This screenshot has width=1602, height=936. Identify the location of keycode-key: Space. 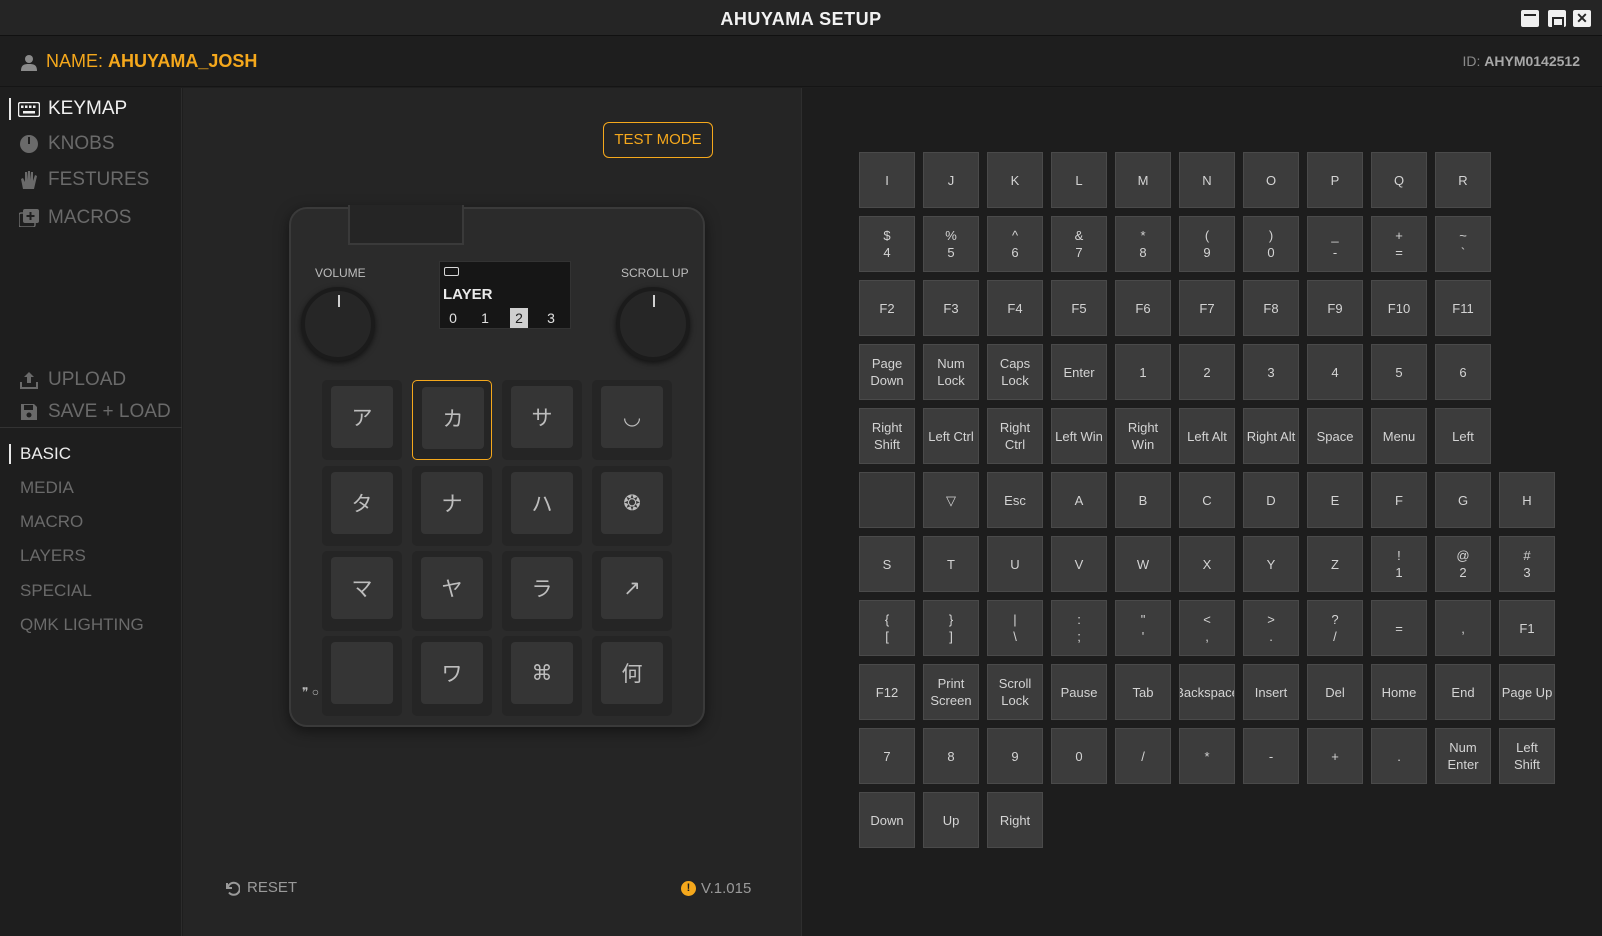
(1335, 436).